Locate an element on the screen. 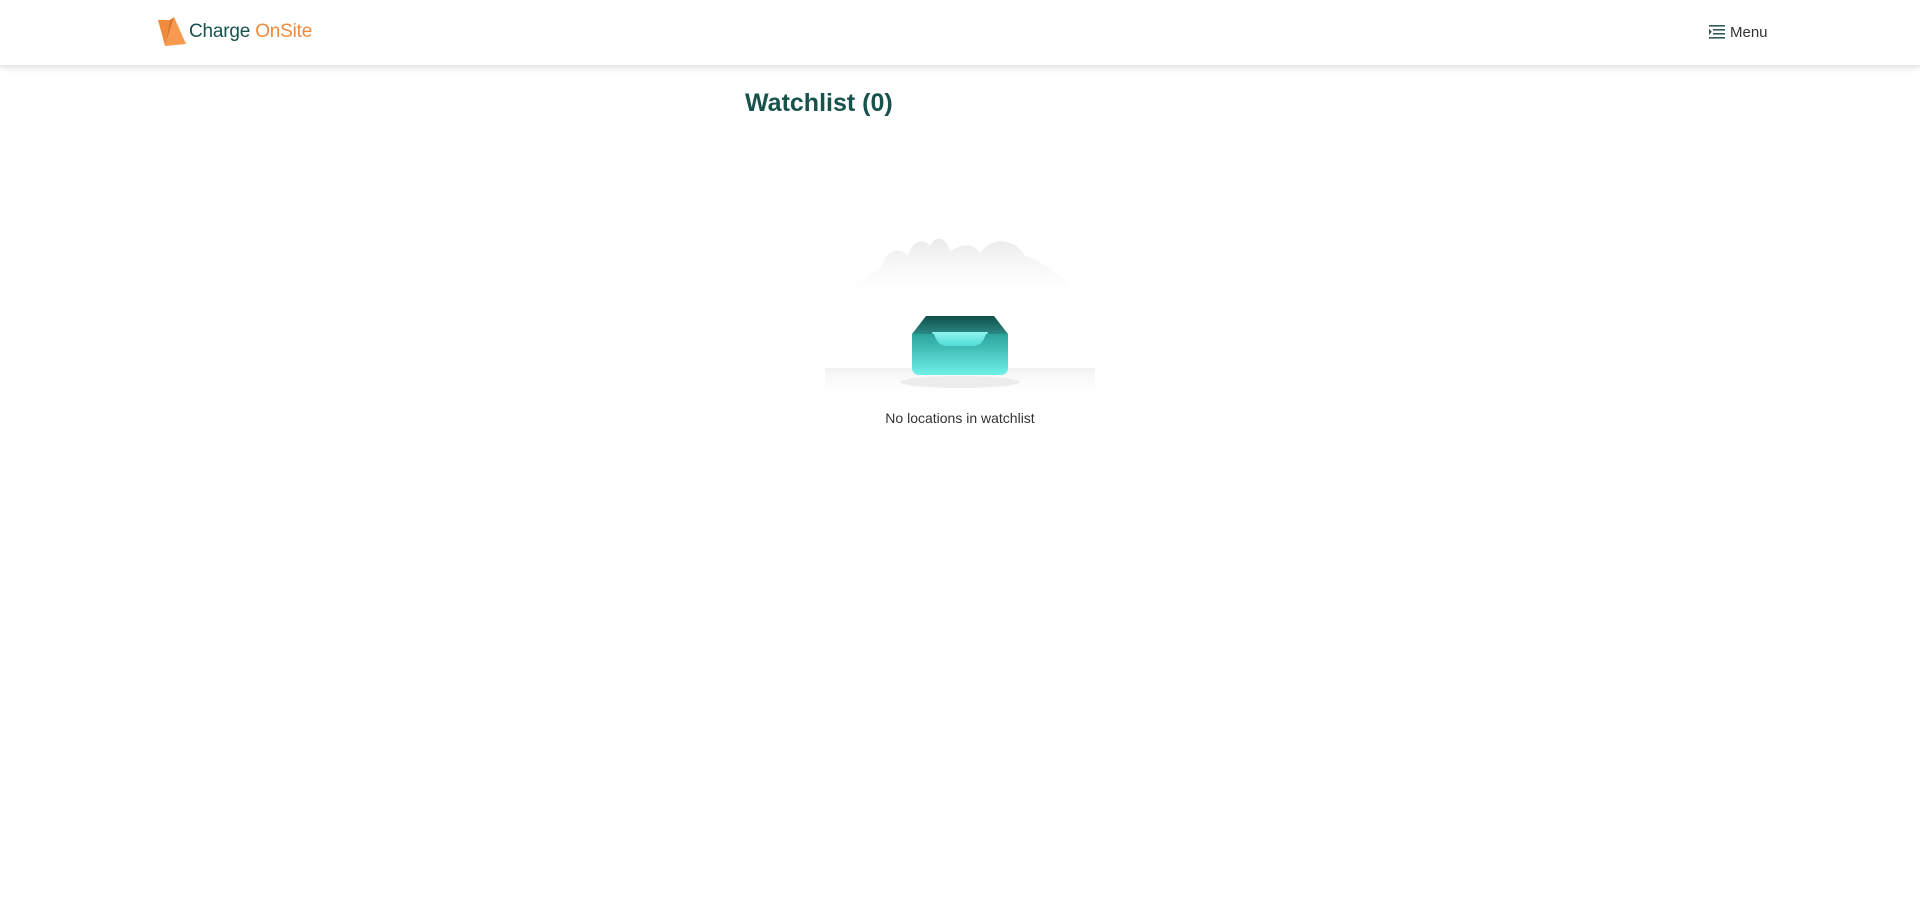  brand-logo: Charge OnSite is located at coordinates (235, 32).